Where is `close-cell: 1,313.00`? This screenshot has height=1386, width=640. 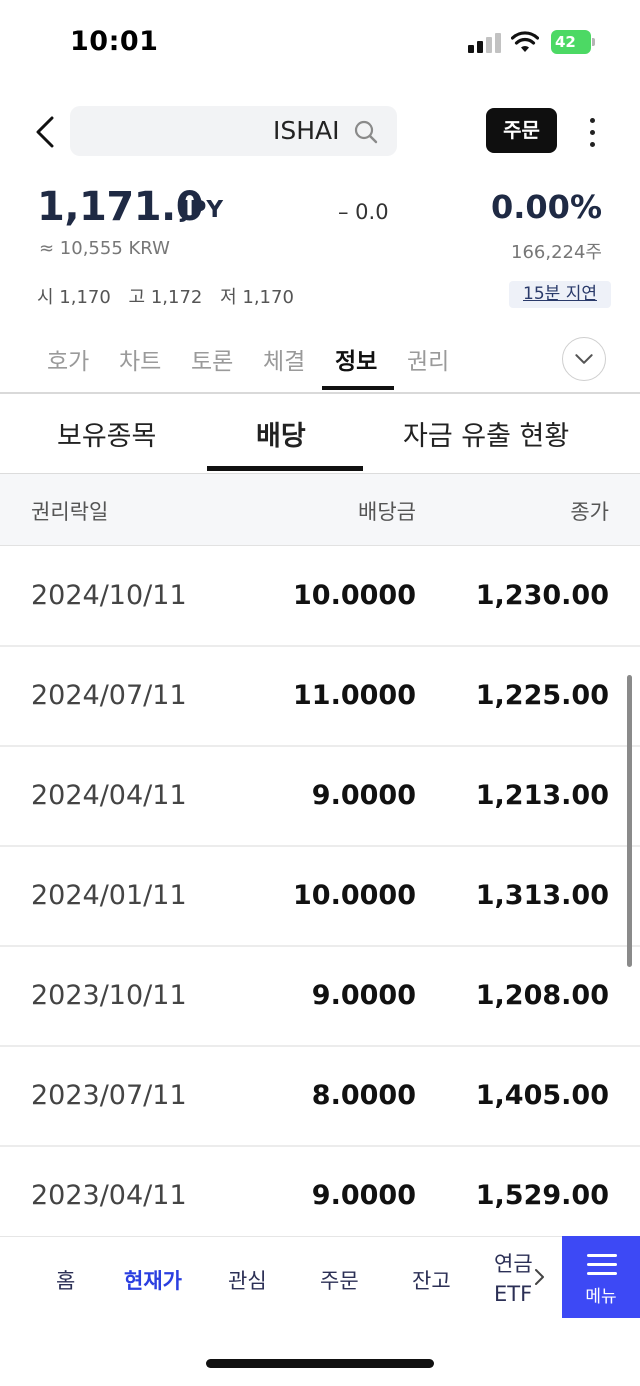 close-cell: 1,313.00 is located at coordinates (542, 895).